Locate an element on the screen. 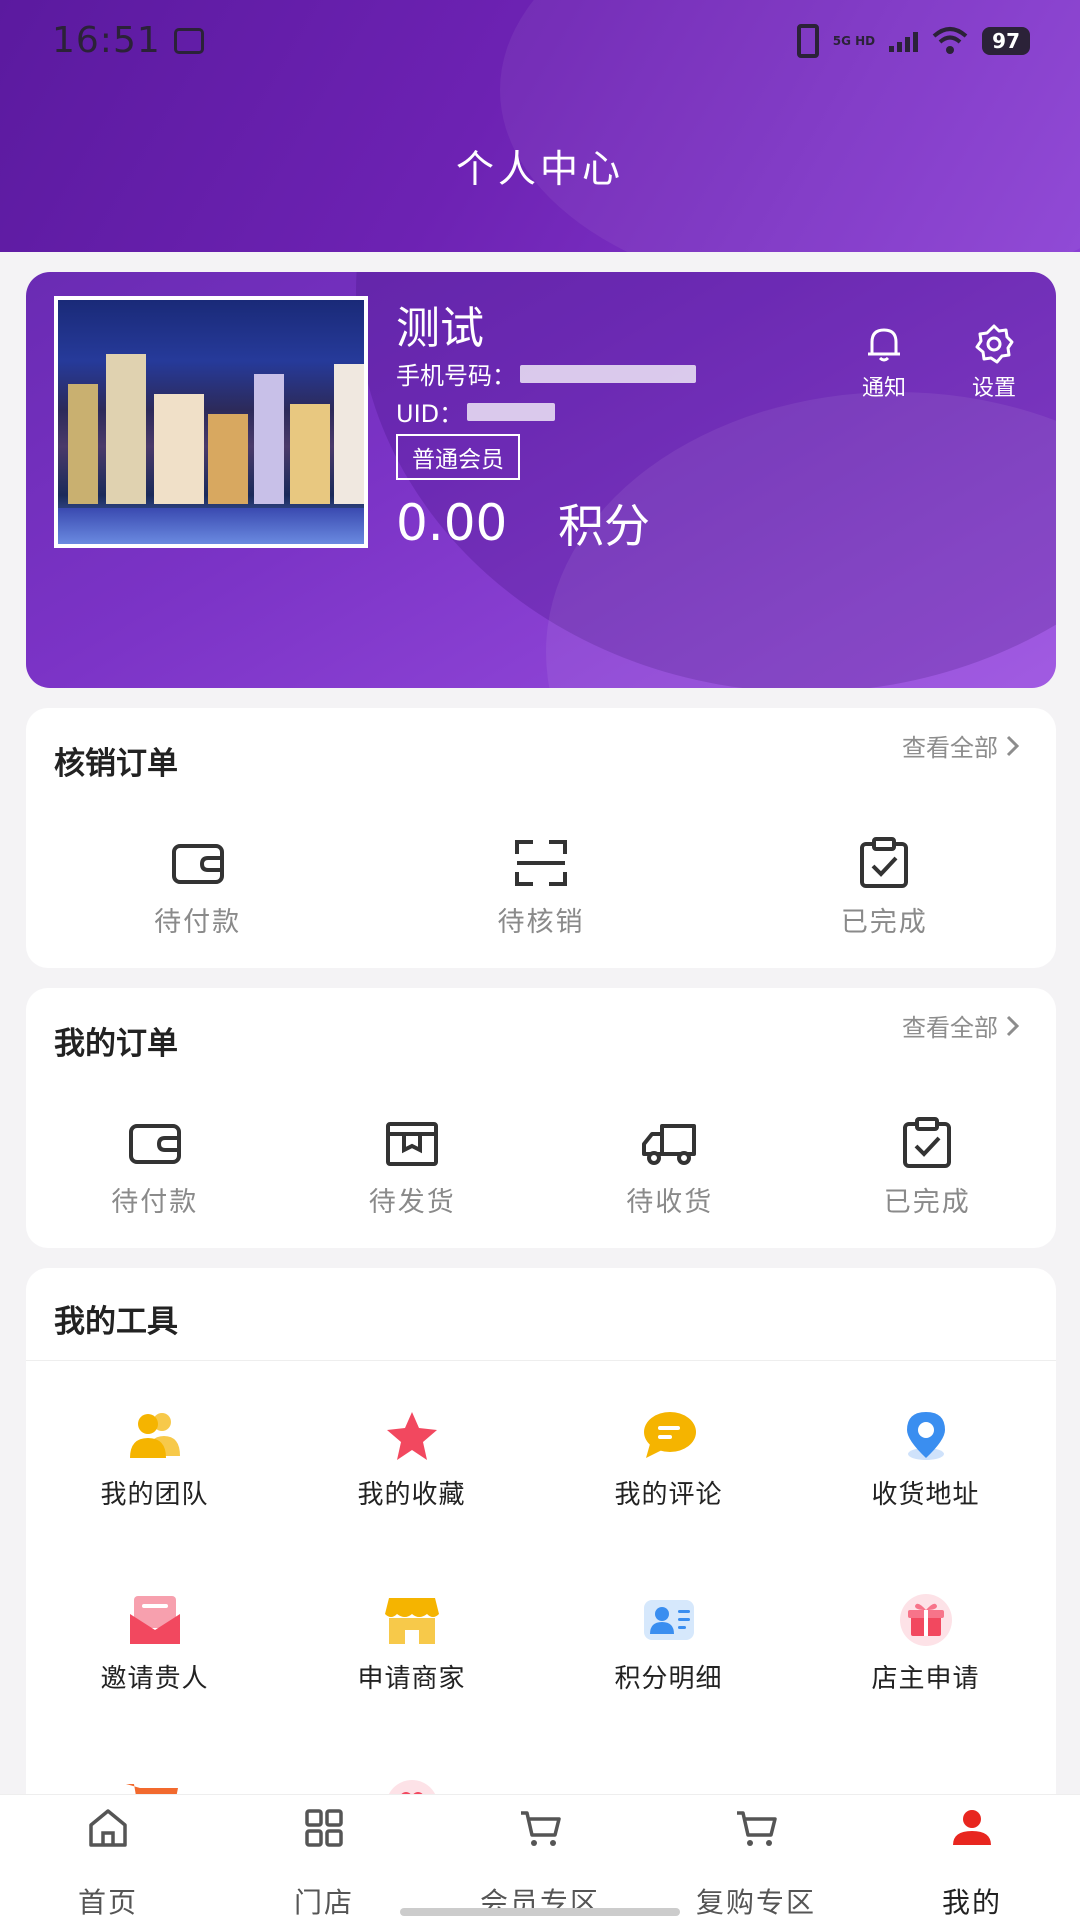 This screenshot has height=1920, width=1080. status-time: 16:51 is located at coordinates (106, 40).